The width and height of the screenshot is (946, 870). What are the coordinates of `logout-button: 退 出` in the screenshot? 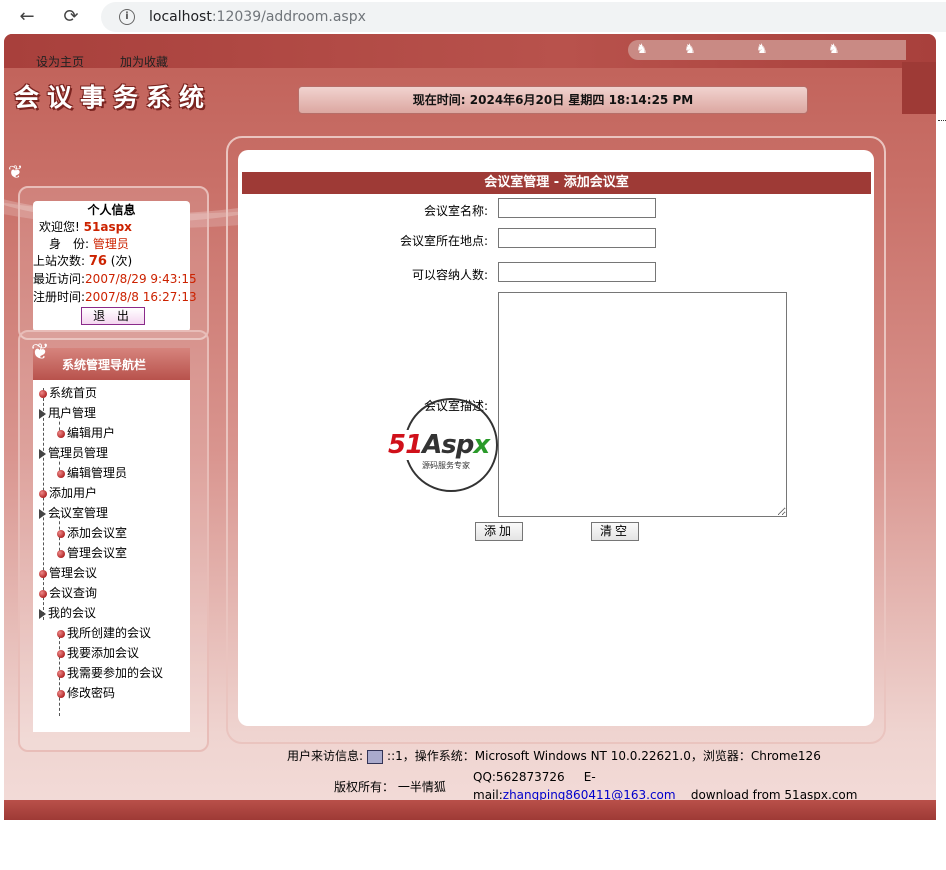 It's located at (113, 316).